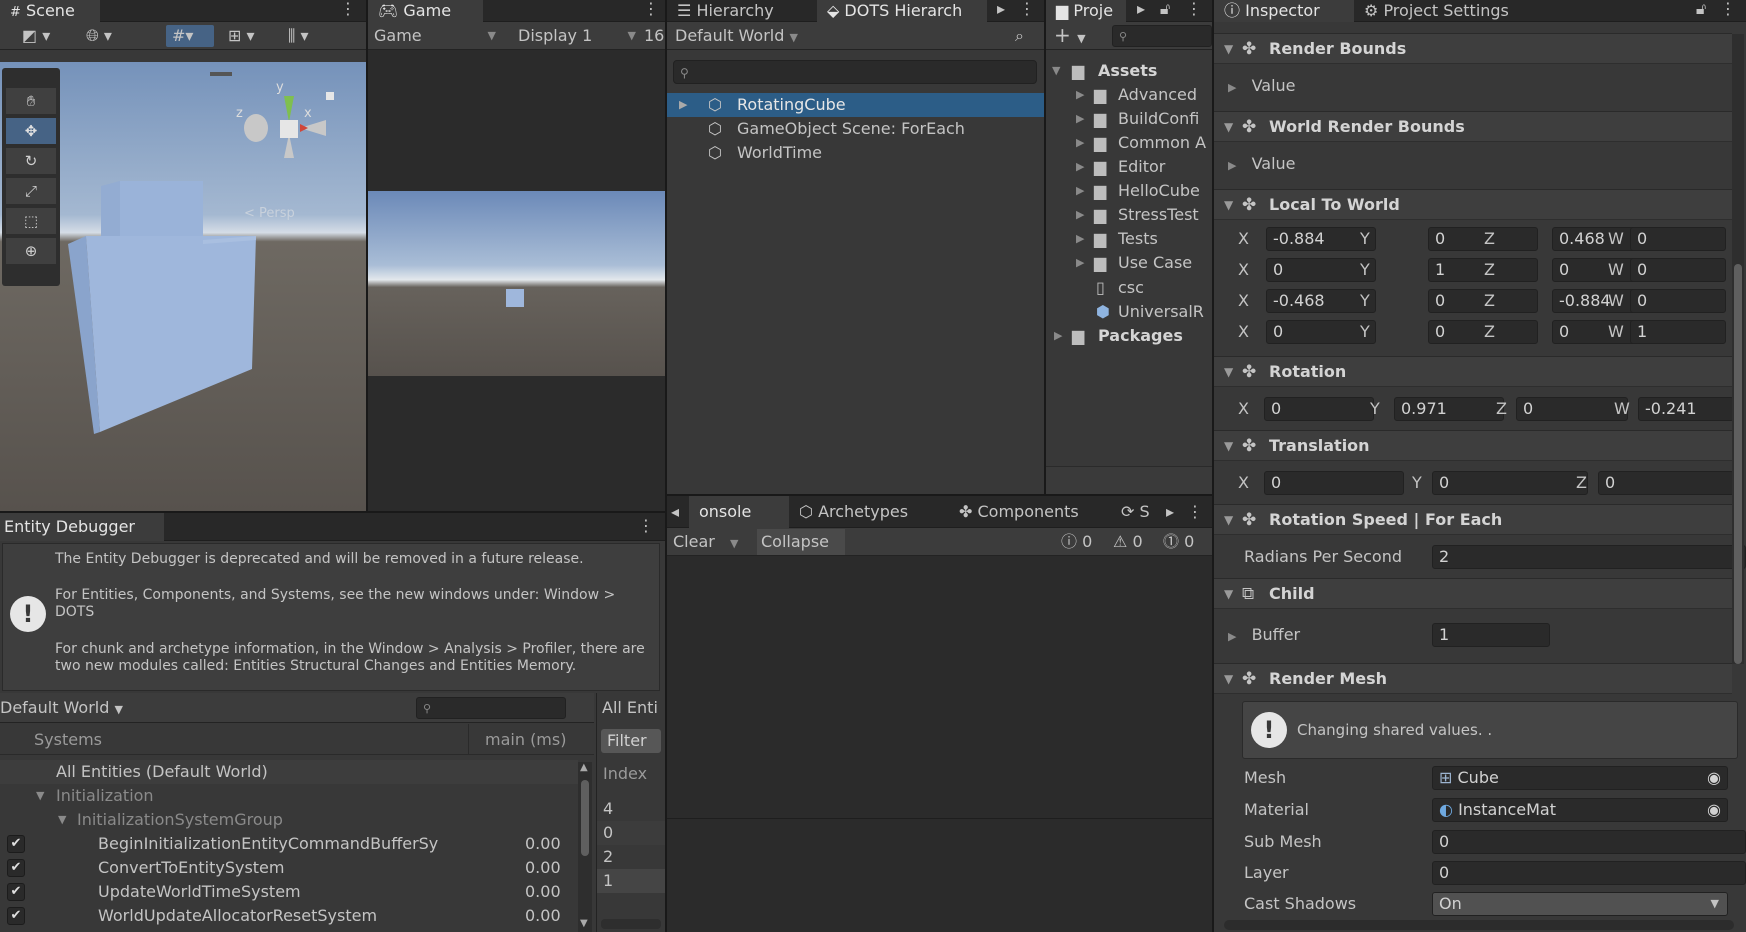 This screenshot has width=1746, height=932. What do you see at coordinates (468, 739) in the screenshot?
I see `column-divider` at bounding box center [468, 739].